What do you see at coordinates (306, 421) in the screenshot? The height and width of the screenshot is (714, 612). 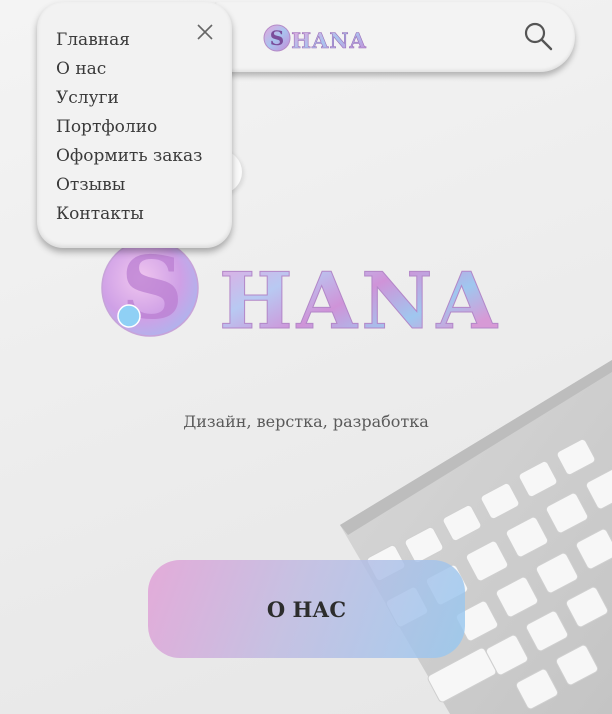 I see `tagline: Дизайн, верстка, разработка` at bounding box center [306, 421].